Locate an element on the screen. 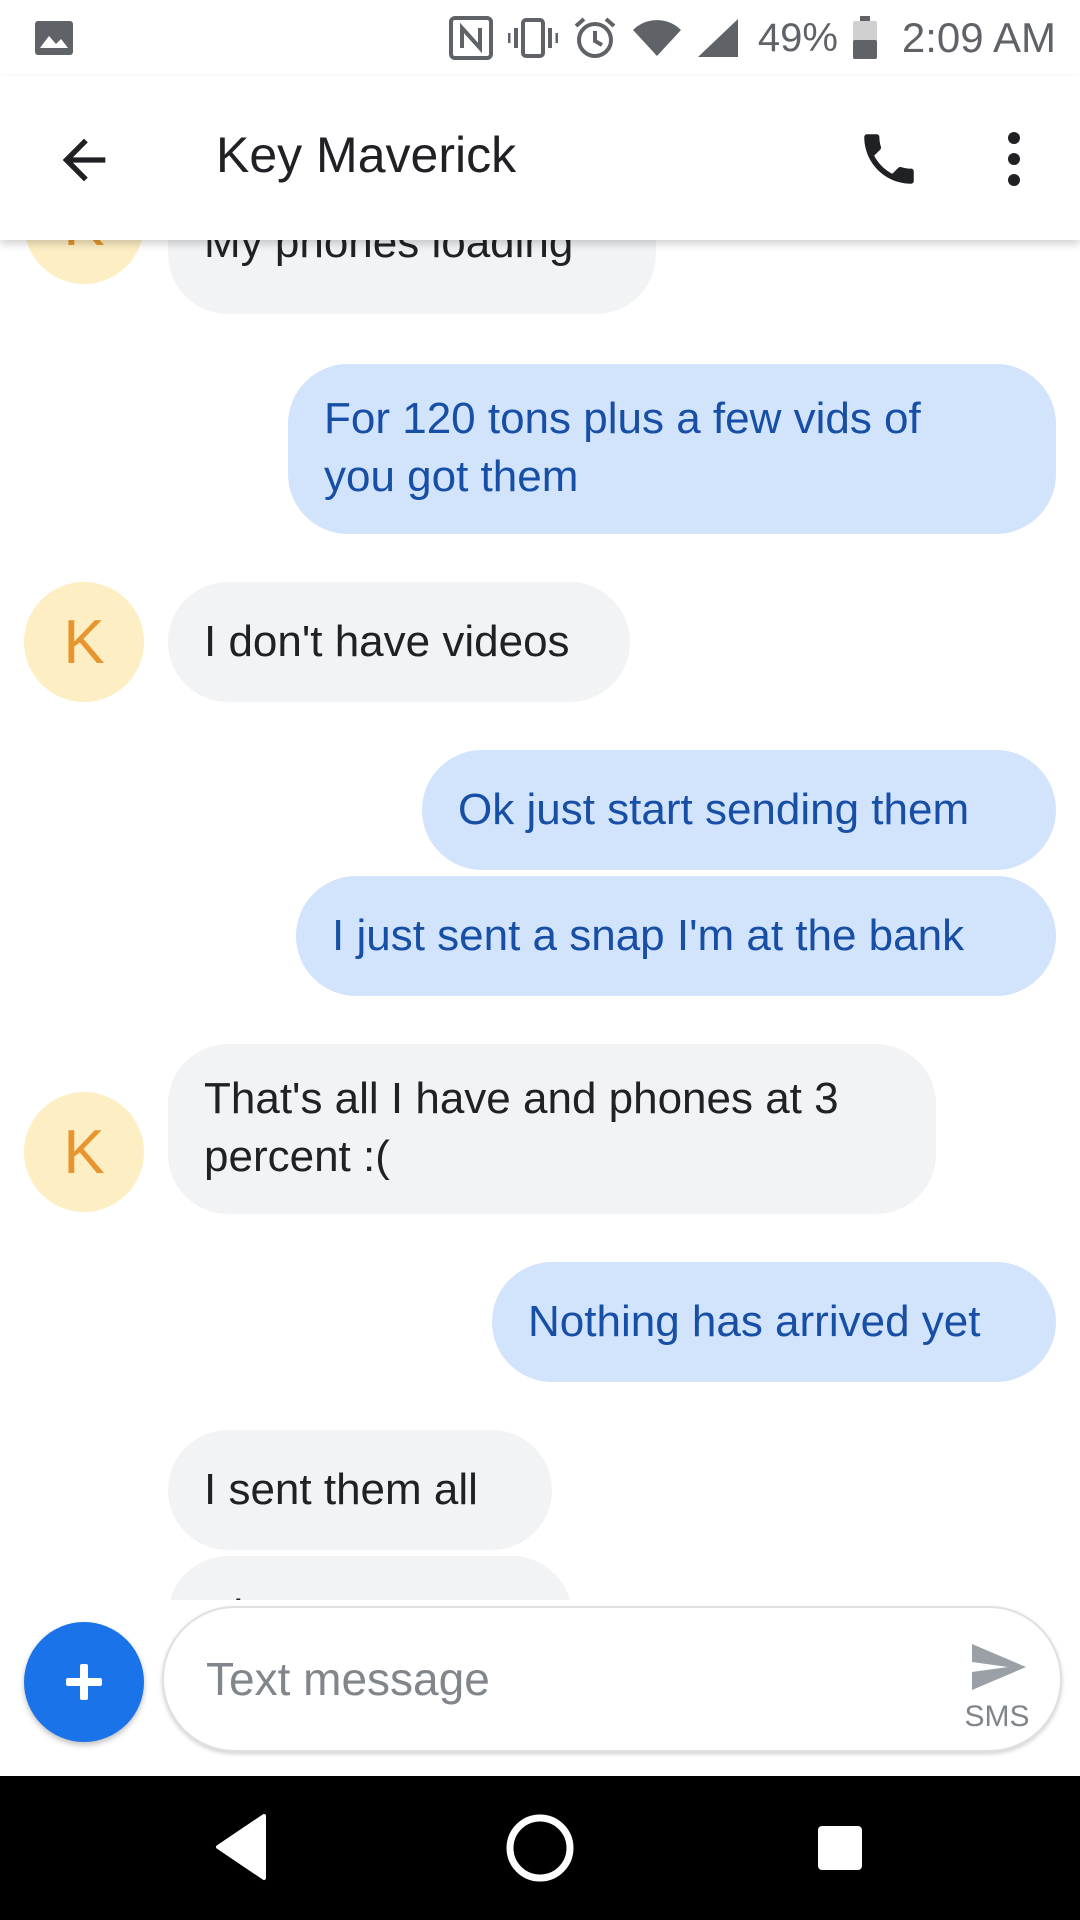  send-button: SMS is located at coordinates (997, 1687).